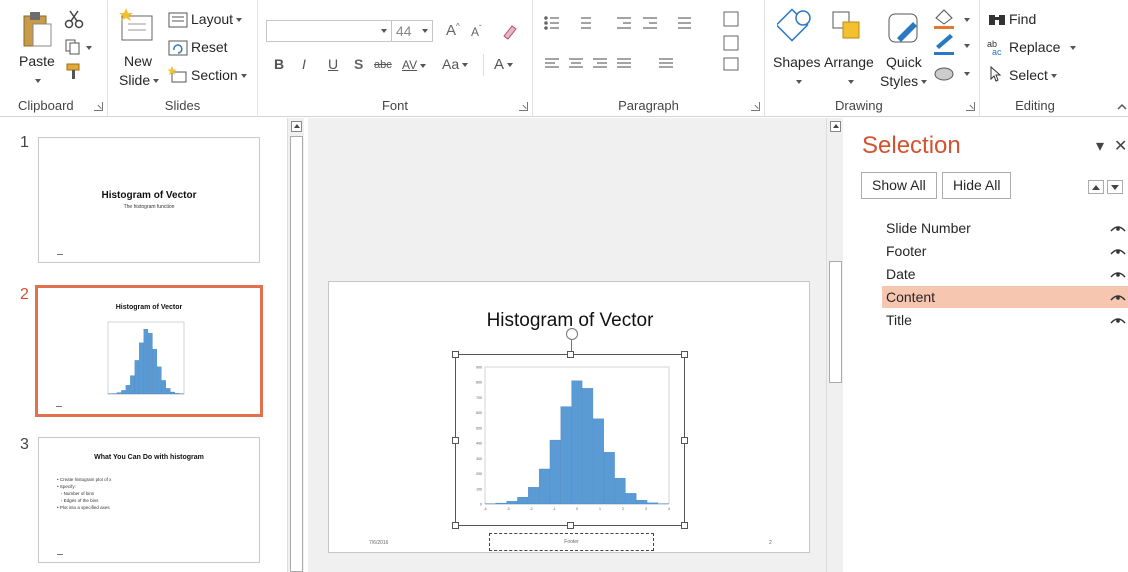 The width and height of the screenshot is (1128, 572). Describe the element at coordinates (1033, 75) in the screenshot. I see `select-button: Select` at that location.